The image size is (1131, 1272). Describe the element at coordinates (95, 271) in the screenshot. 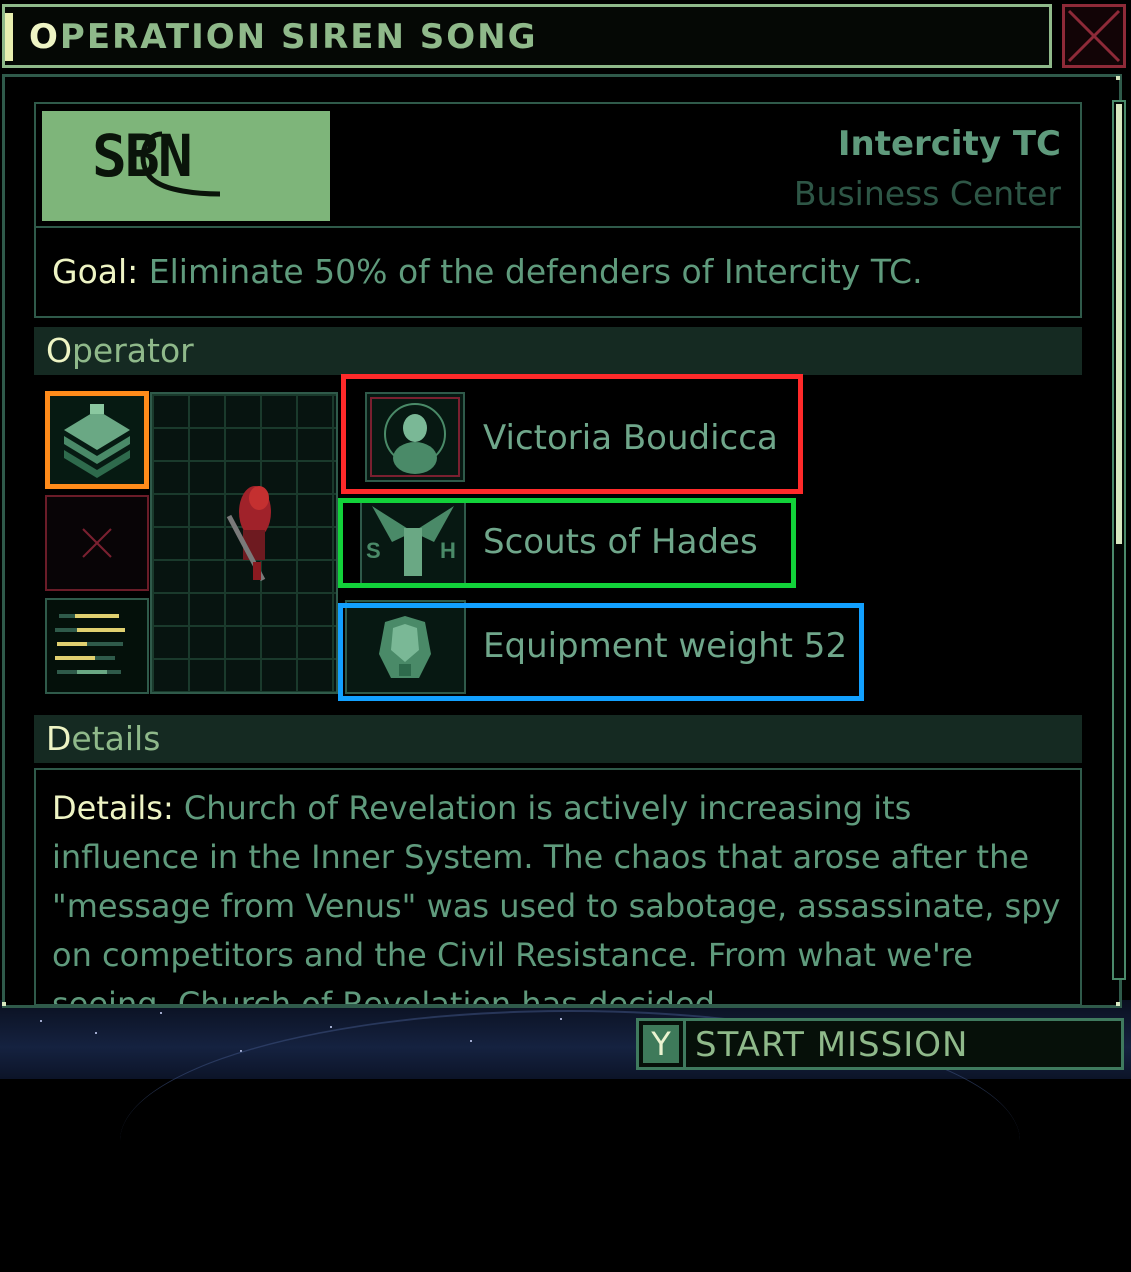

I see `goal-label: Goal:` at that location.